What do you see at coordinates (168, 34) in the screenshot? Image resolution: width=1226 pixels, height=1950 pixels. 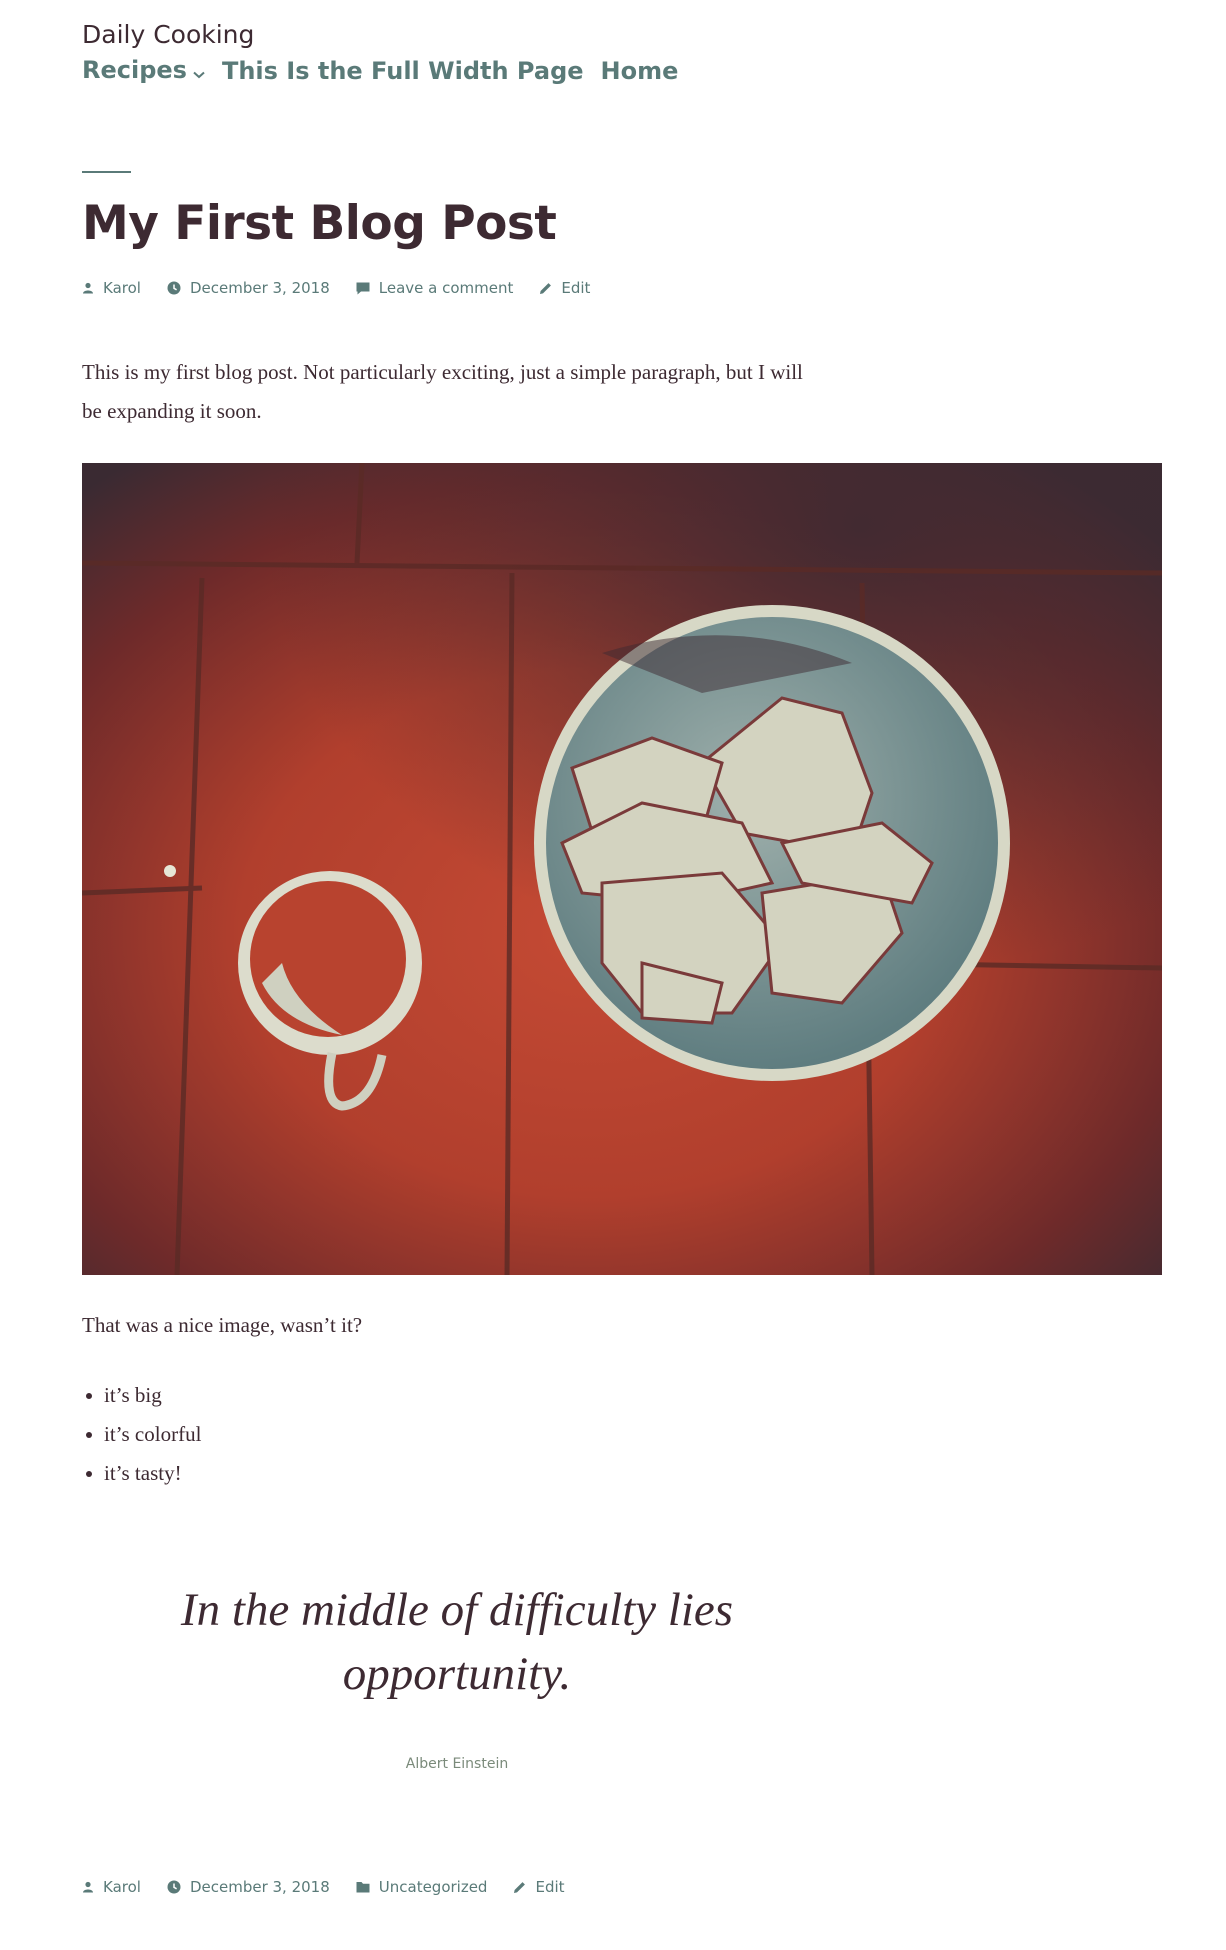 I see `site-title: Daily Cooking` at bounding box center [168, 34].